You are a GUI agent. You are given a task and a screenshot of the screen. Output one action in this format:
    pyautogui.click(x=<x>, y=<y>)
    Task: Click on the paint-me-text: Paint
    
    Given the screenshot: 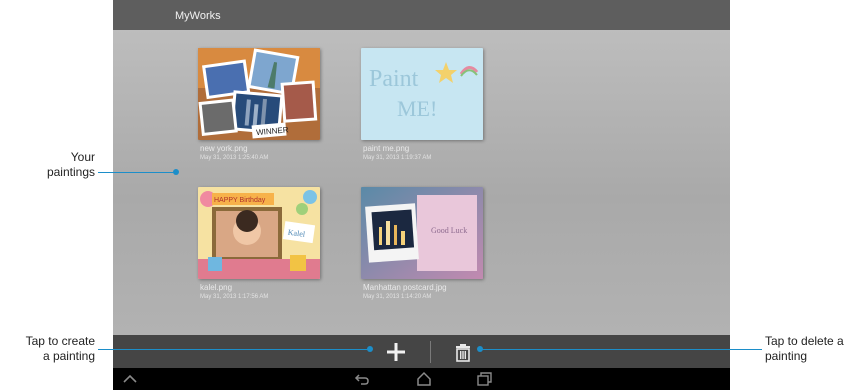 What is the action you would take?
    pyautogui.click(x=394, y=79)
    